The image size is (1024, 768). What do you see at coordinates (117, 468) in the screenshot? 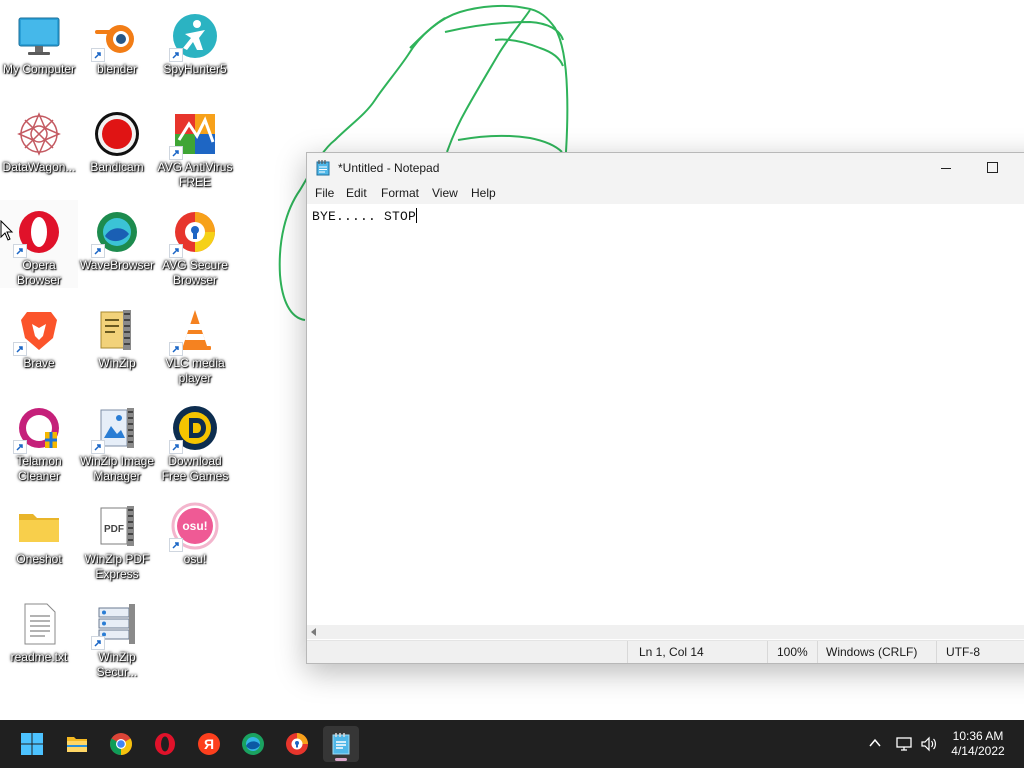
I see `icon-label: WinZip Image Manager` at bounding box center [117, 468].